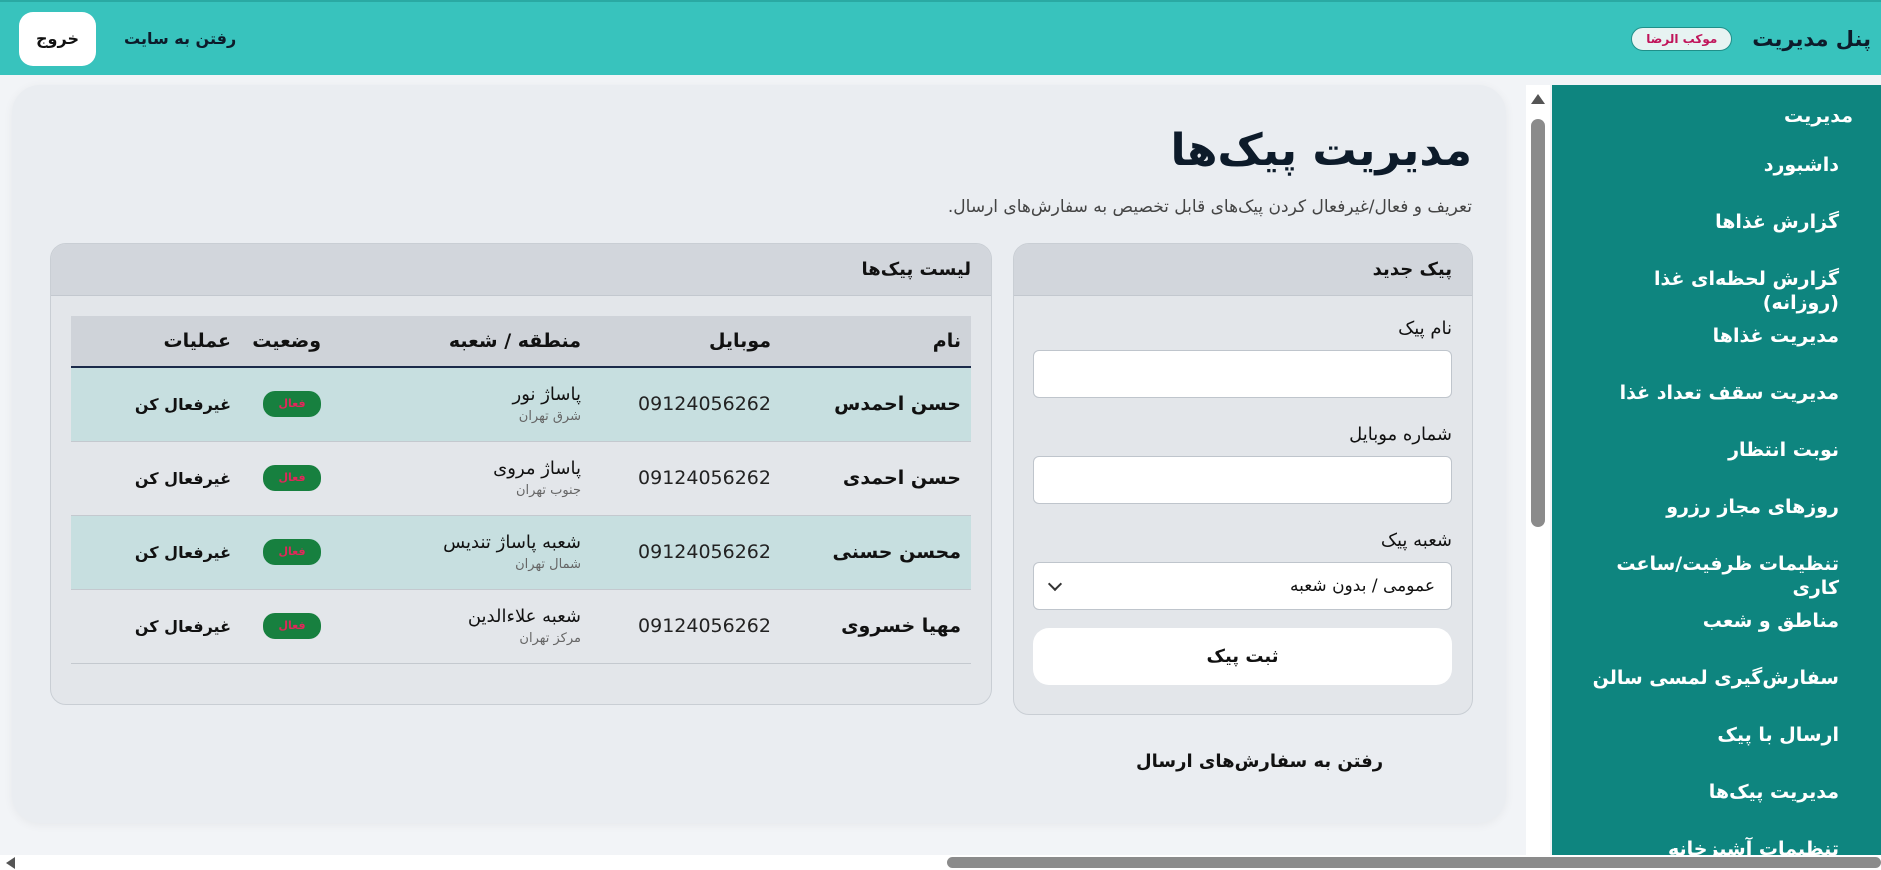 Image resolution: width=1881 pixels, height=870 pixels. I want to click on column-header-name: نام, so click(876, 342).